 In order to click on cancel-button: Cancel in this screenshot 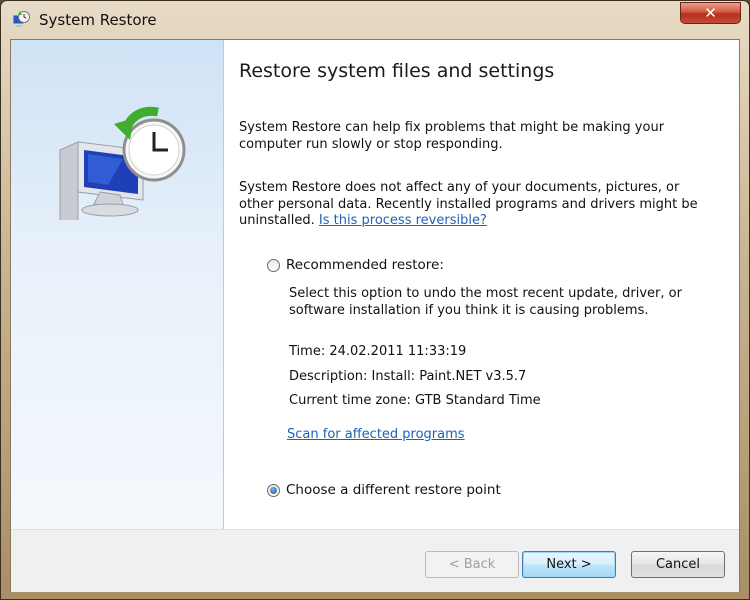, I will do `click(678, 564)`.